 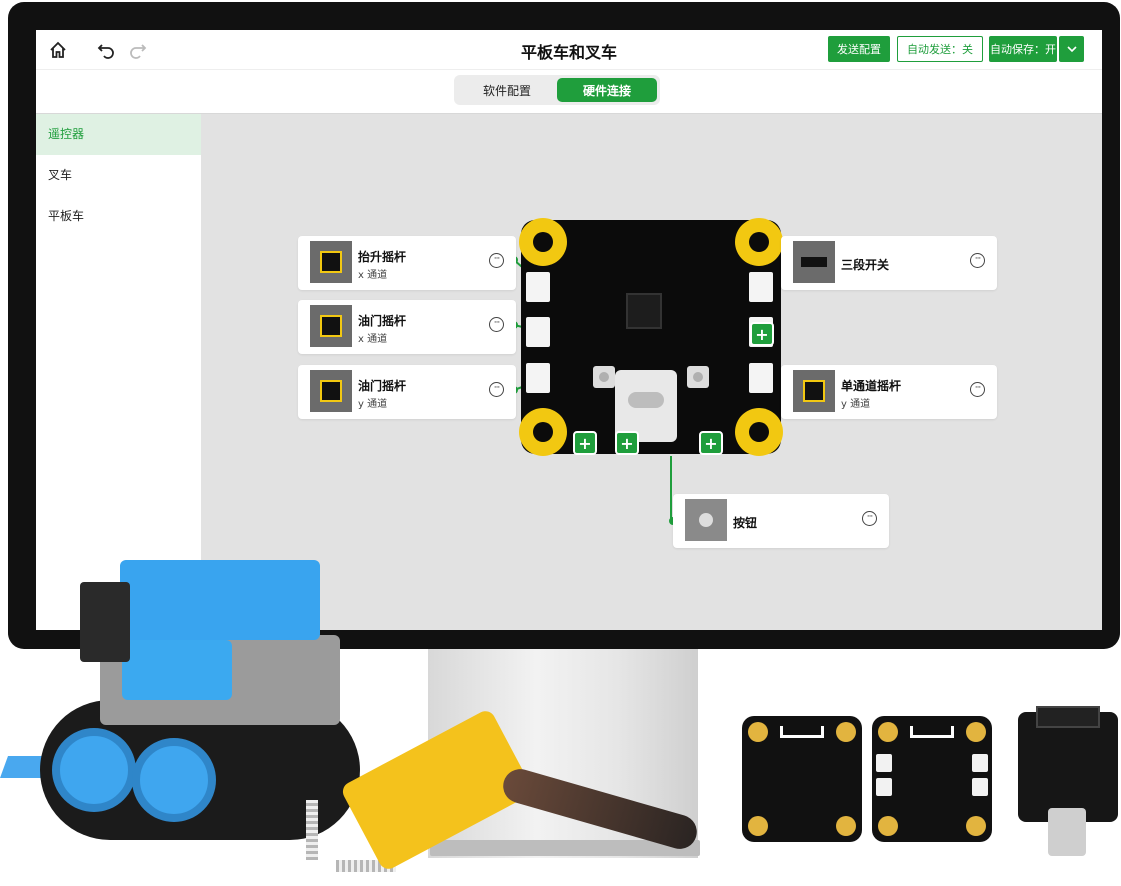 What do you see at coordinates (1023, 49) in the screenshot?
I see `auto-save-toggle: 自动保存：开` at bounding box center [1023, 49].